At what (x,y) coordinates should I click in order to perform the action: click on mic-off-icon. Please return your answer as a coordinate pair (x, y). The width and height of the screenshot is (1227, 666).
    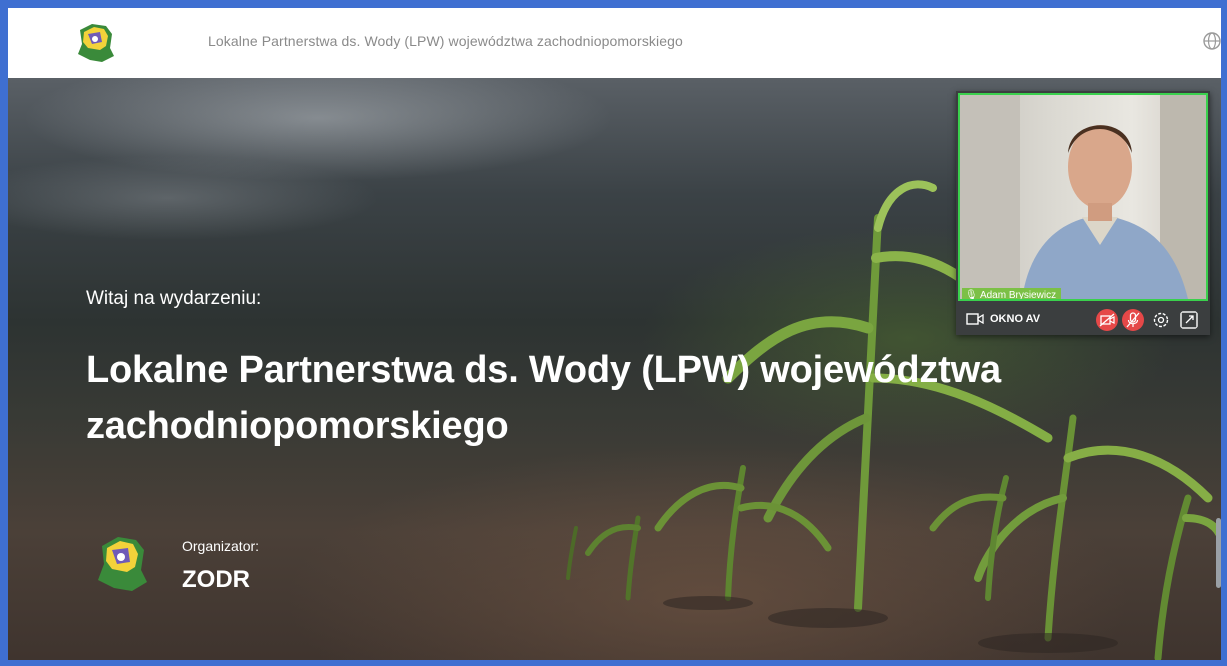
    Looking at the image, I should click on (1133, 320).